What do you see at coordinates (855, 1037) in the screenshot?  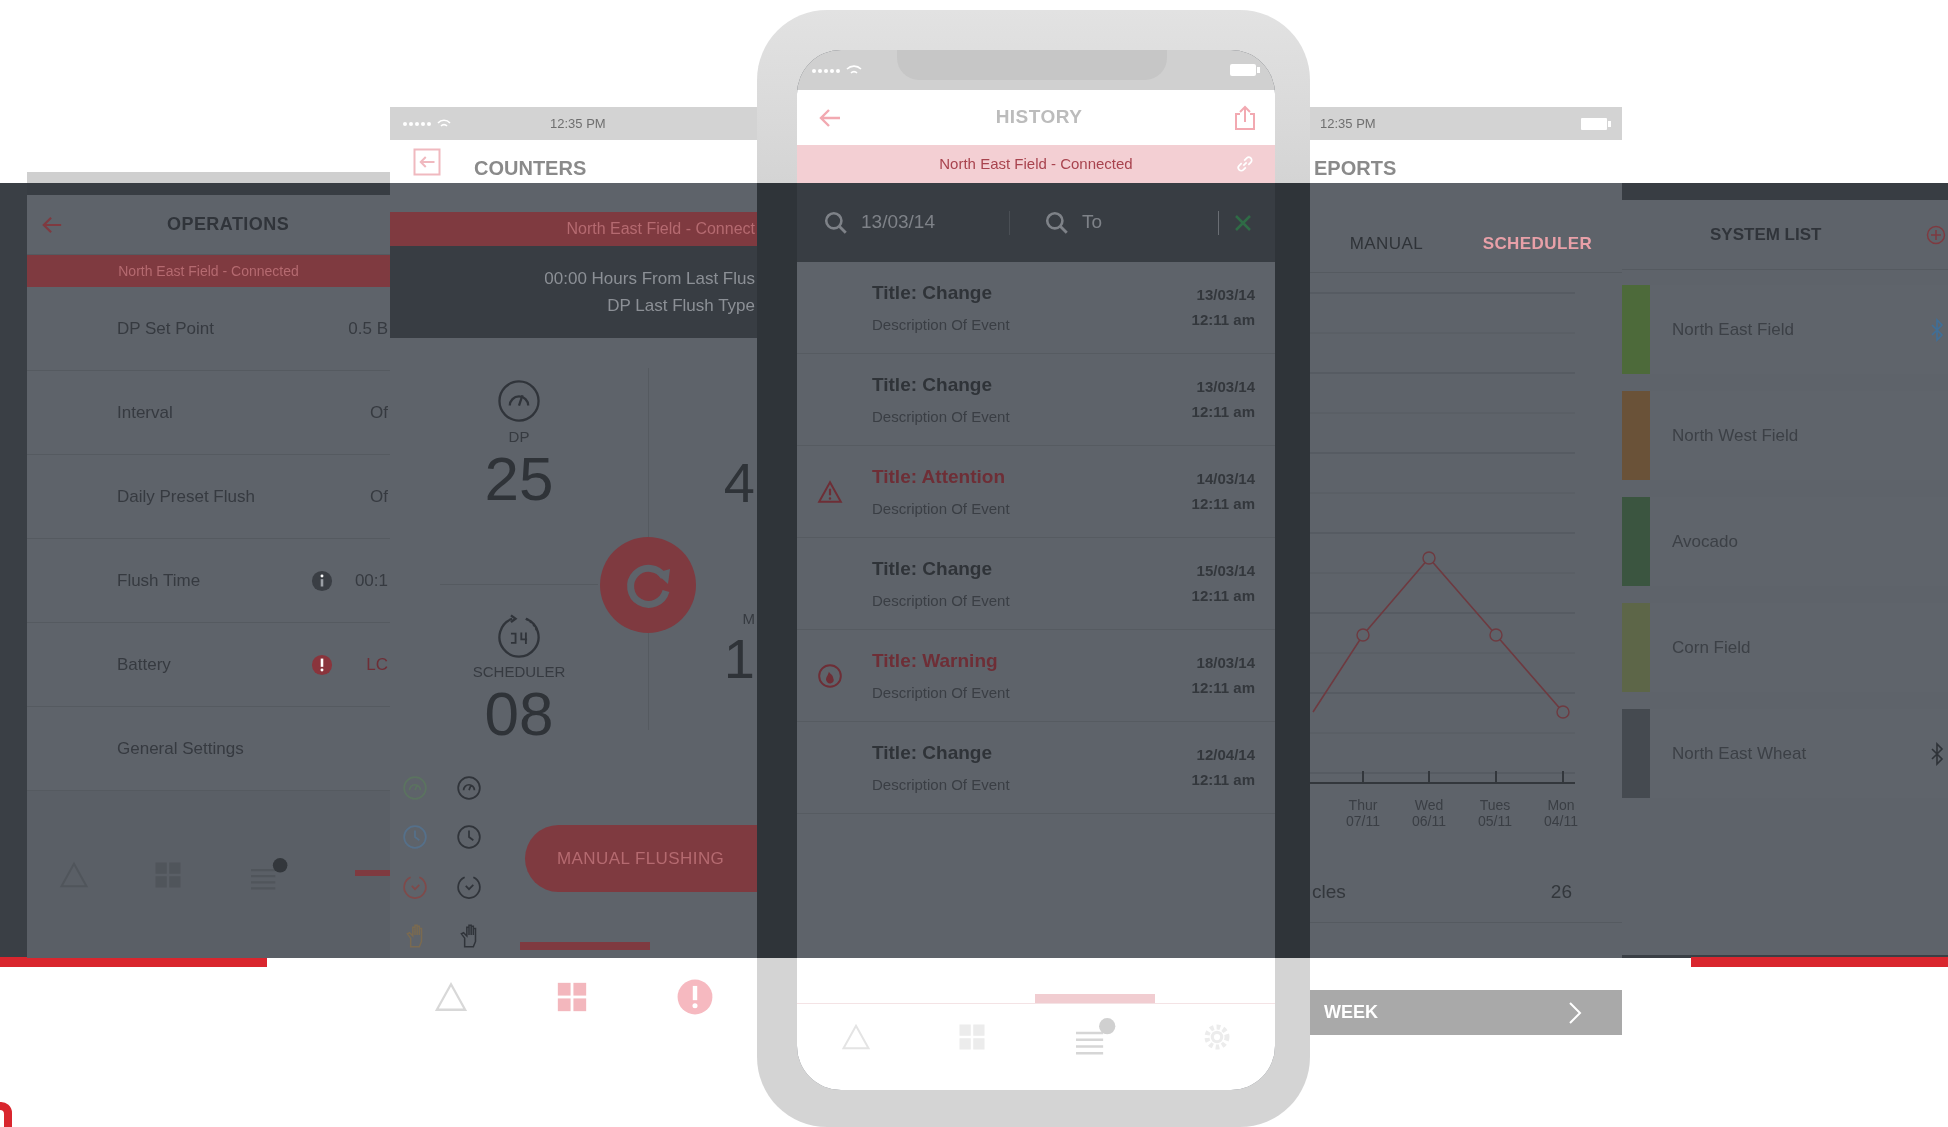 I see `triangle-icon` at bounding box center [855, 1037].